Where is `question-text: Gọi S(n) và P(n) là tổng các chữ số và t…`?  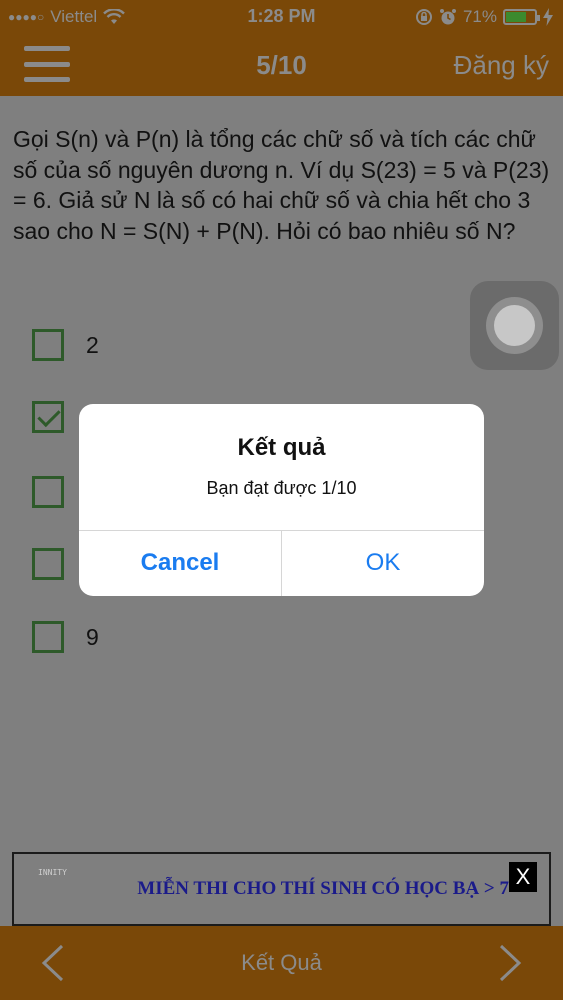 question-text: Gọi S(n) và P(n) là tổng các chữ số và t… is located at coordinates (281, 185).